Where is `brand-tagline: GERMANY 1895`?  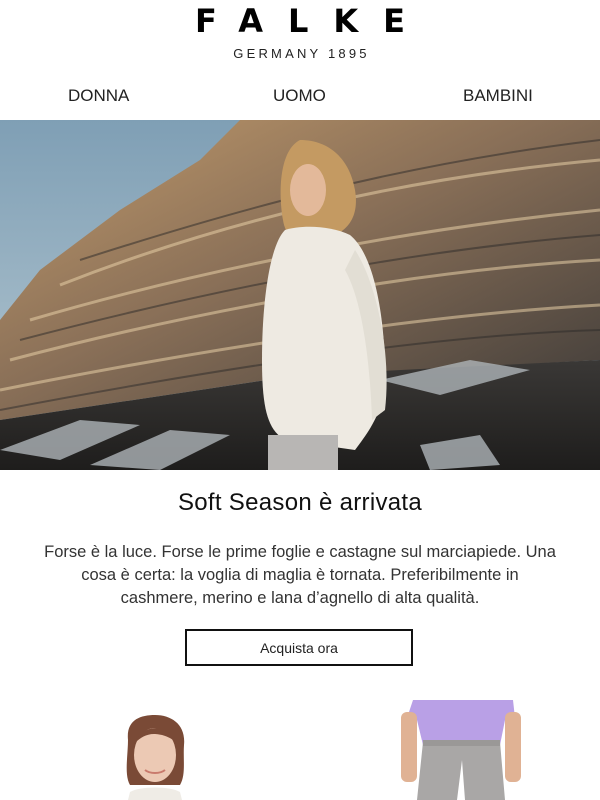
brand-tagline: GERMANY 1895 is located at coordinates (301, 53).